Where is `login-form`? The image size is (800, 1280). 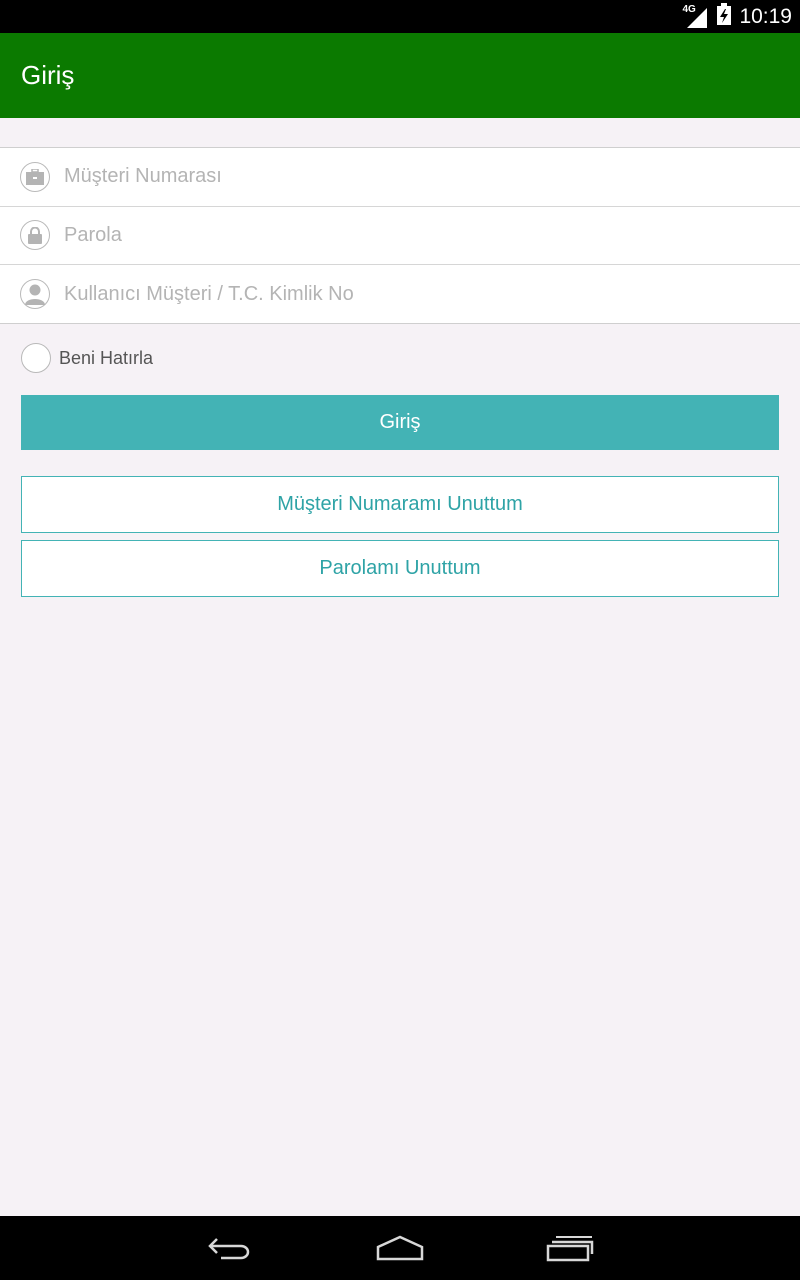
login-form is located at coordinates (400, 235).